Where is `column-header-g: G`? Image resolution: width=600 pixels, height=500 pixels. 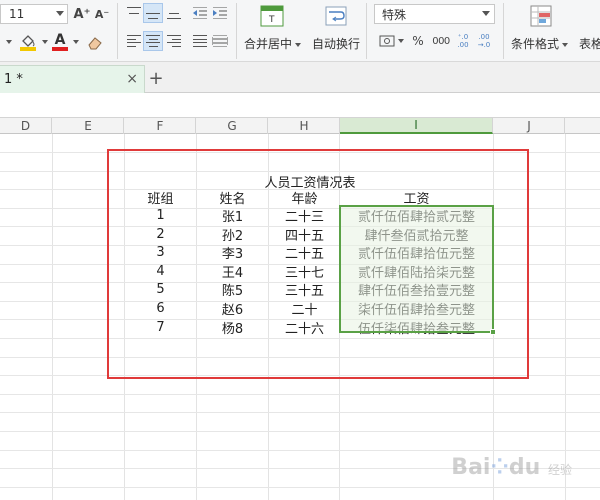 column-header-g: G is located at coordinates (232, 126).